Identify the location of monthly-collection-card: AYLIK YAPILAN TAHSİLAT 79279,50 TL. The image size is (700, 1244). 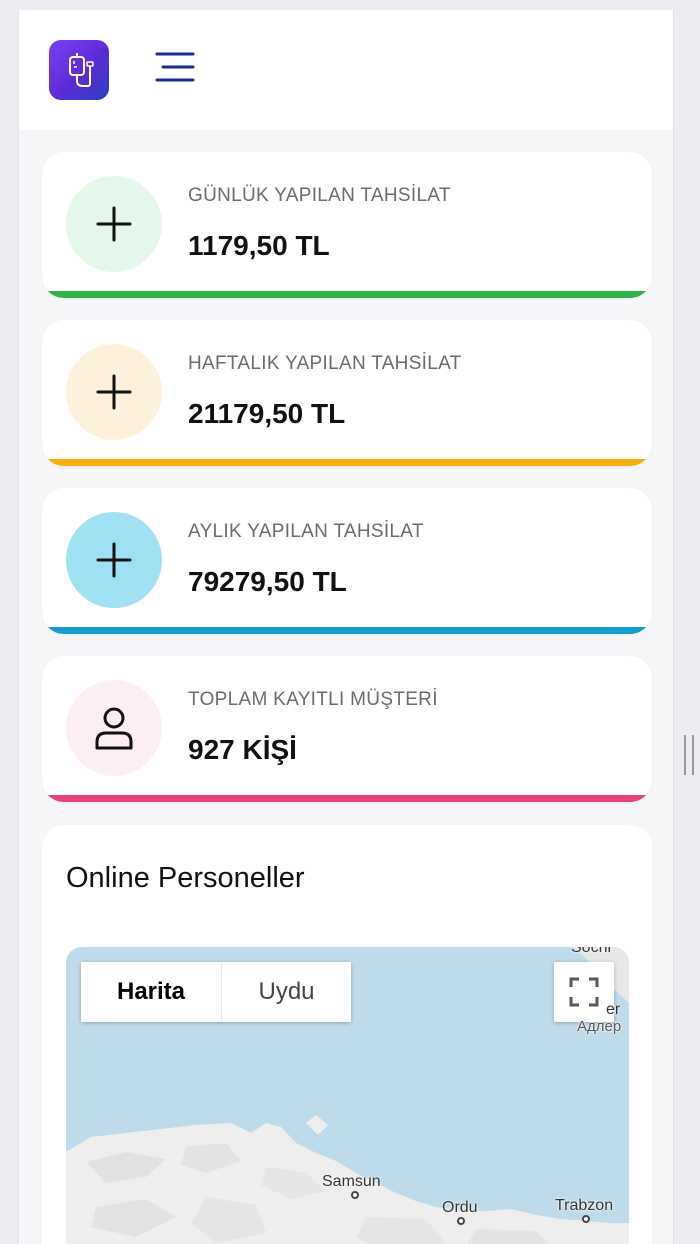
(347, 561).